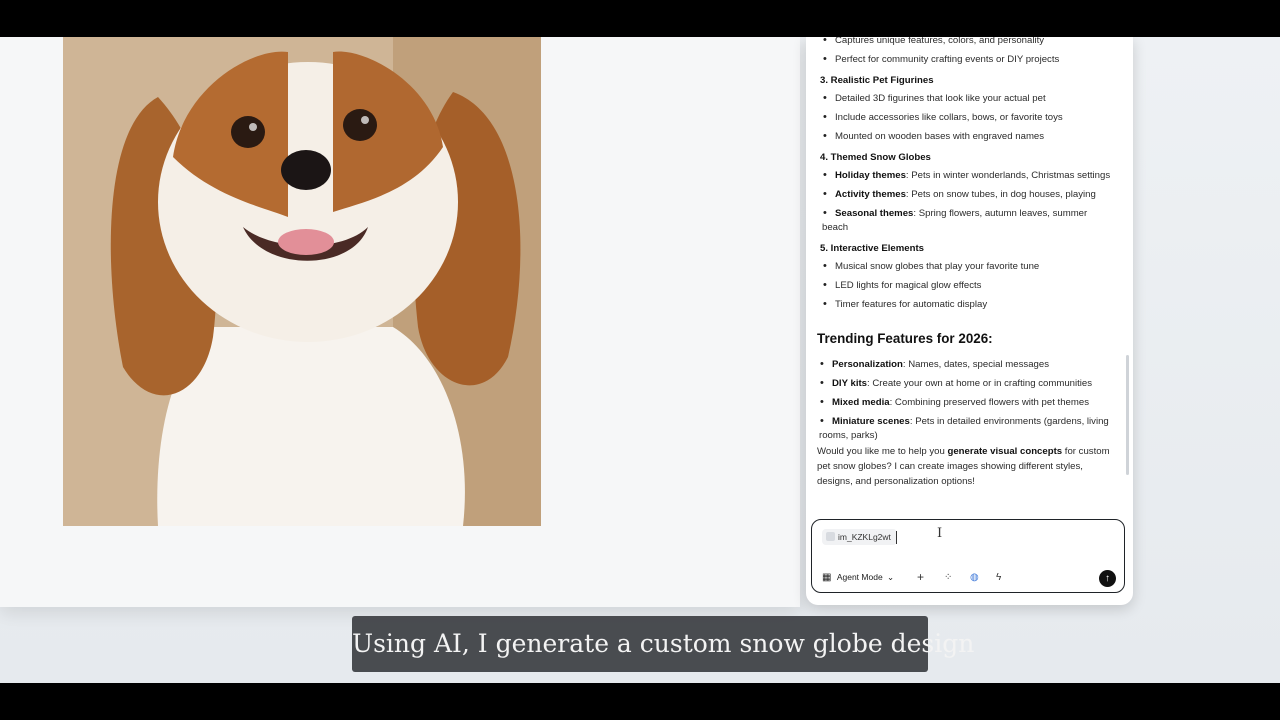 The image size is (1280, 720). I want to click on section-heading: 5. Interactive Elements, so click(872, 248).